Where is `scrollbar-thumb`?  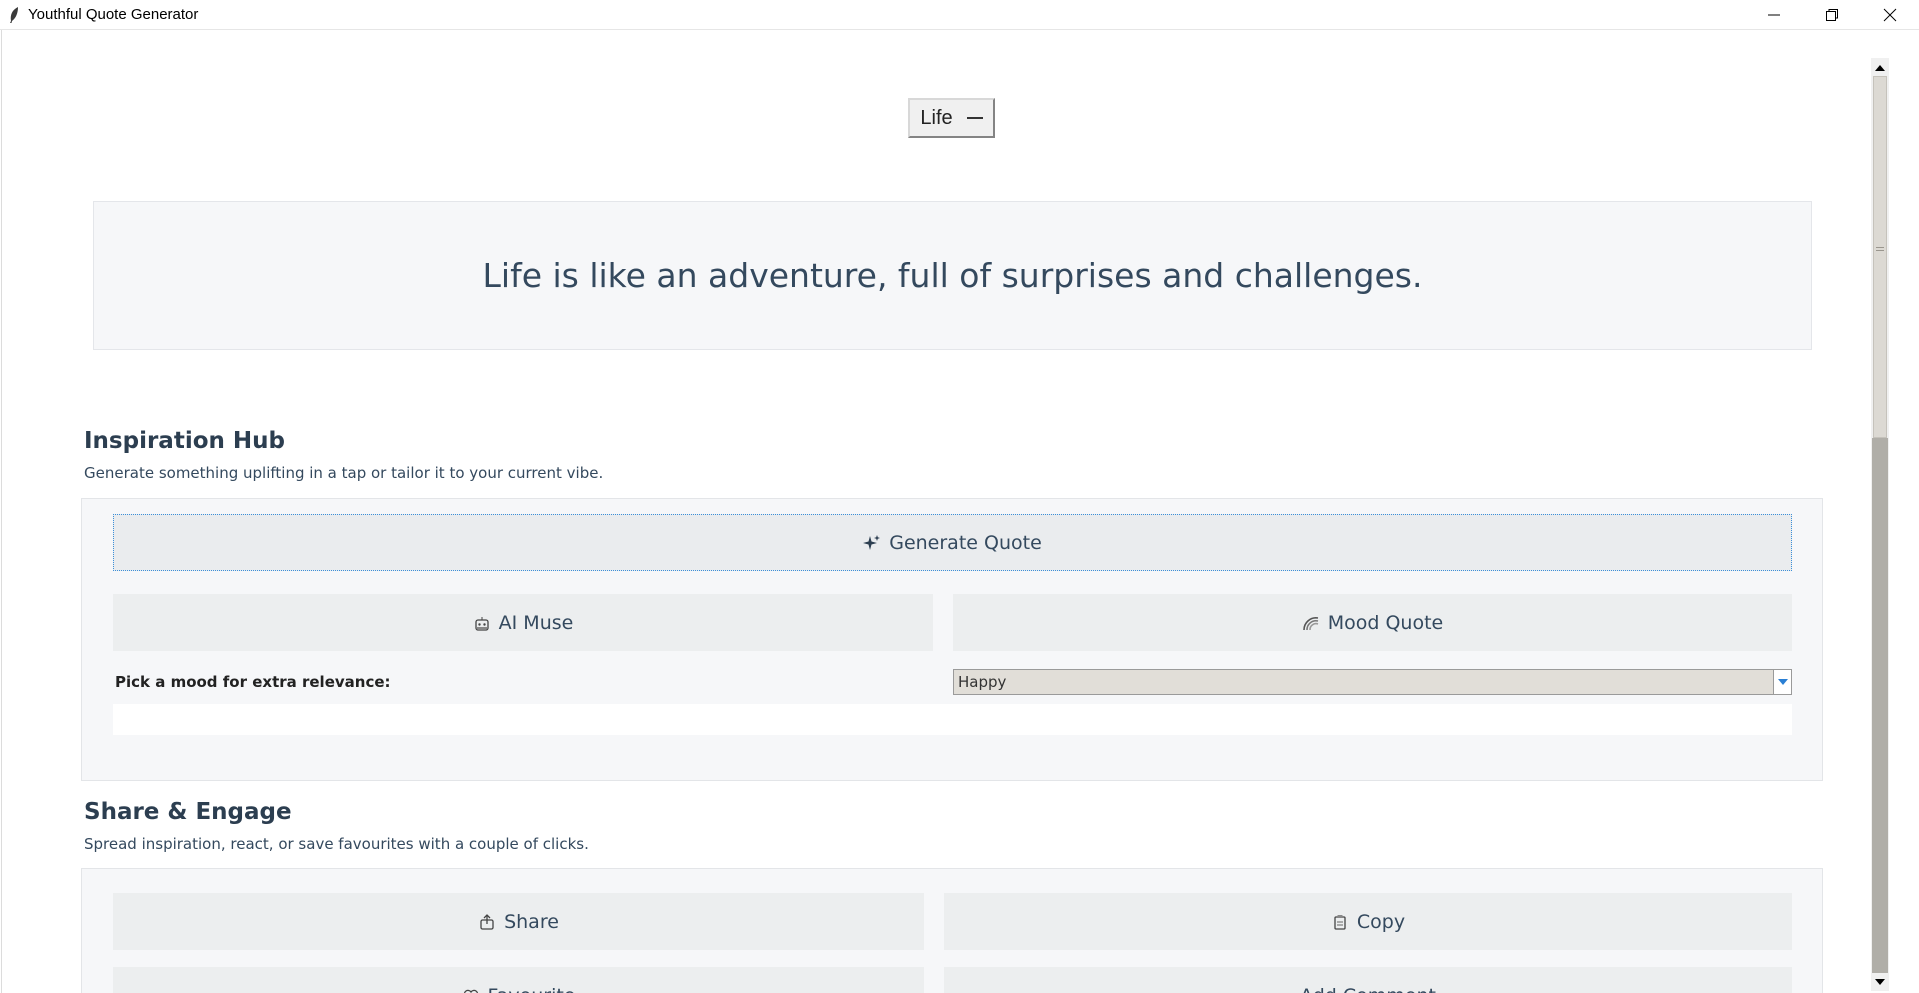 scrollbar-thumb is located at coordinates (1880, 257).